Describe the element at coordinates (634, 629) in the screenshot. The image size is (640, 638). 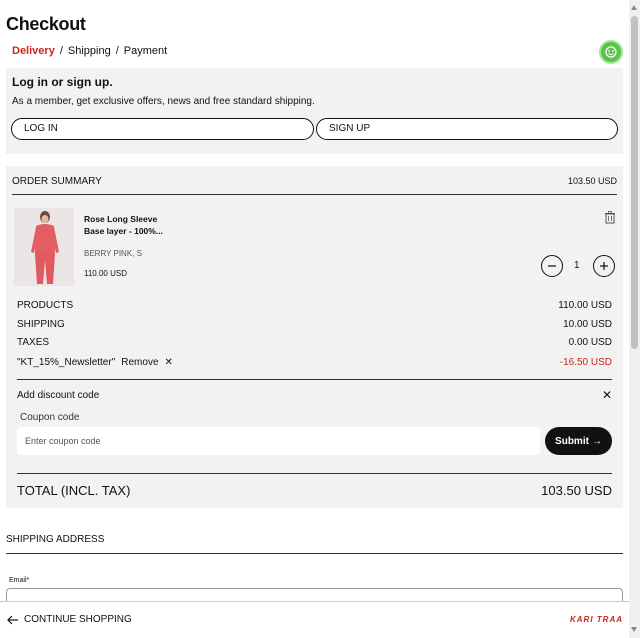
I see `scroll-down-arrow-icon` at that location.